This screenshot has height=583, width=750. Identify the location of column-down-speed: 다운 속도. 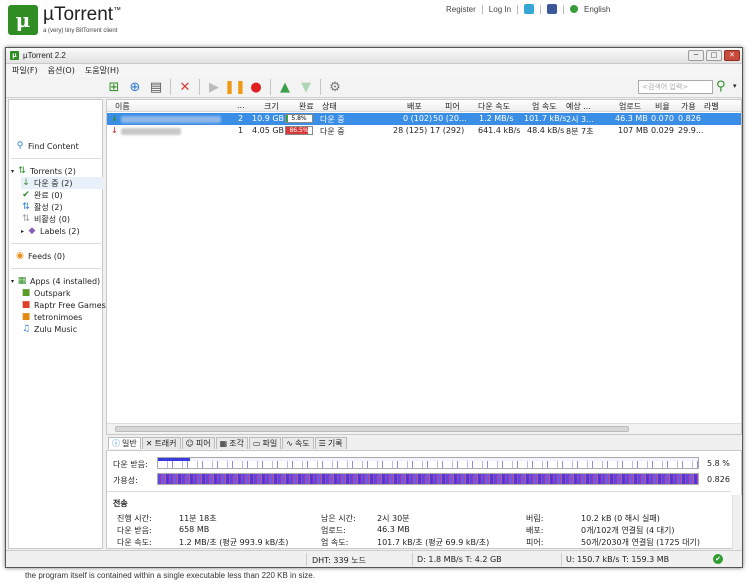
(494, 106).